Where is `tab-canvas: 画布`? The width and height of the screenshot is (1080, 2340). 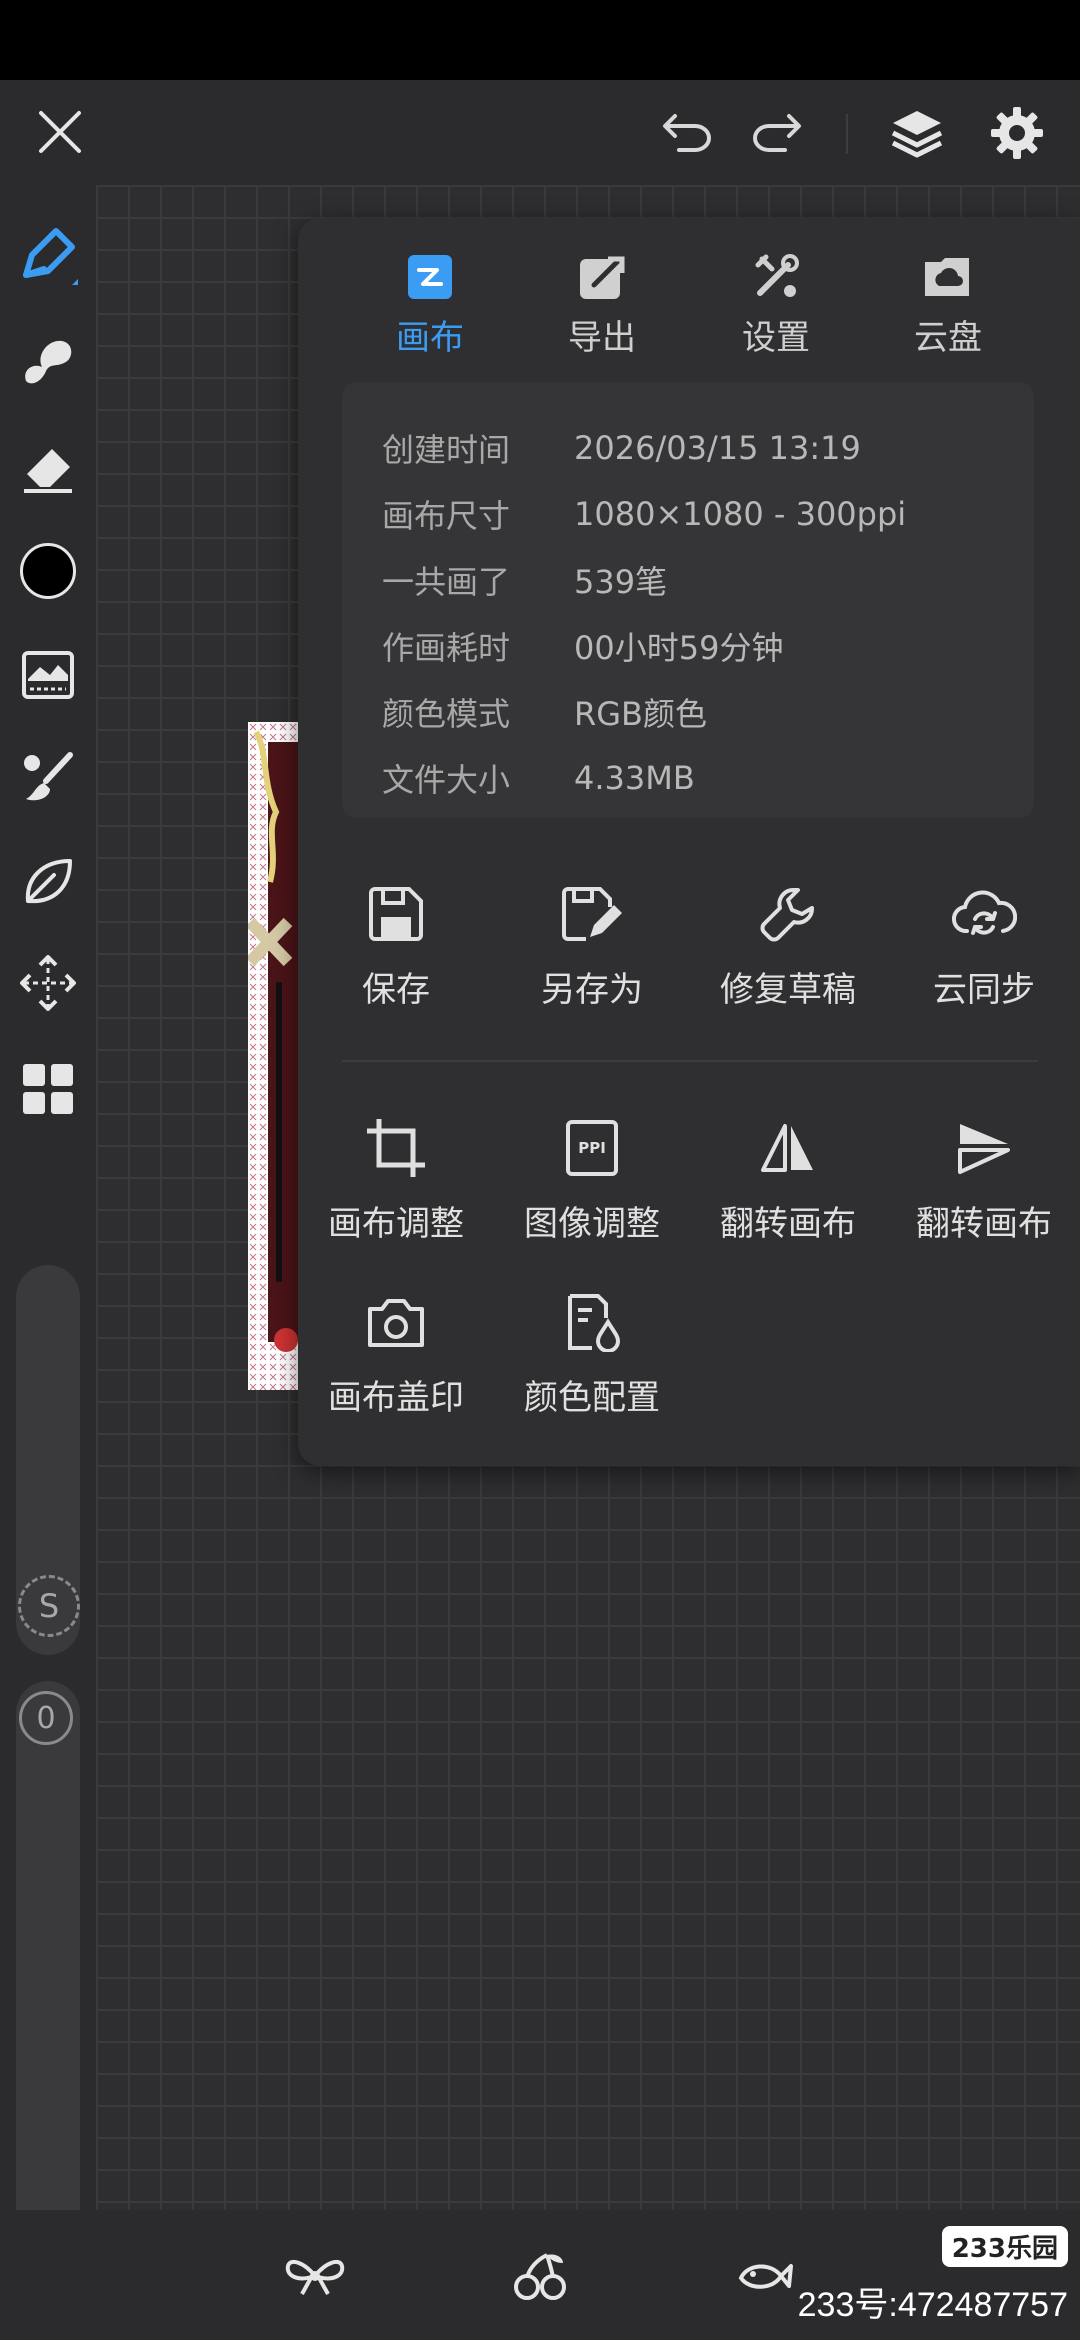
tab-canvas: 画布 is located at coordinates (430, 303).